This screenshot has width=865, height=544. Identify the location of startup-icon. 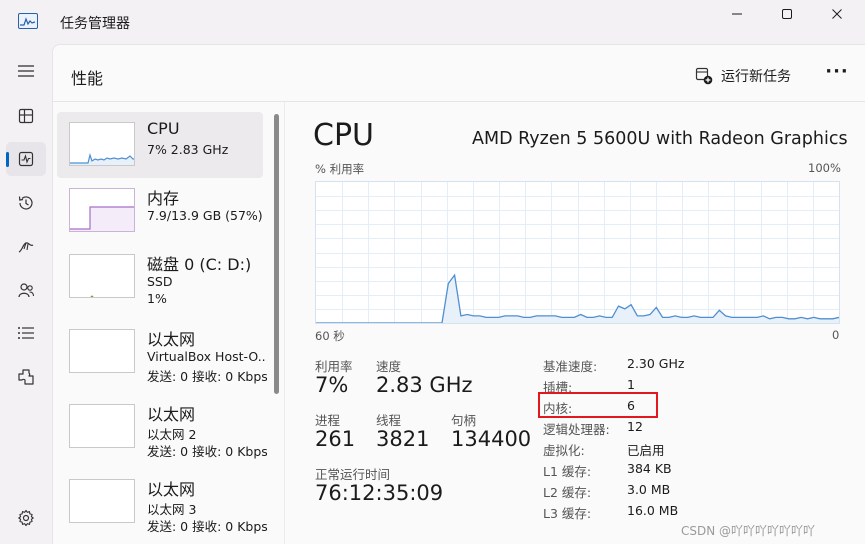
(26, 247).